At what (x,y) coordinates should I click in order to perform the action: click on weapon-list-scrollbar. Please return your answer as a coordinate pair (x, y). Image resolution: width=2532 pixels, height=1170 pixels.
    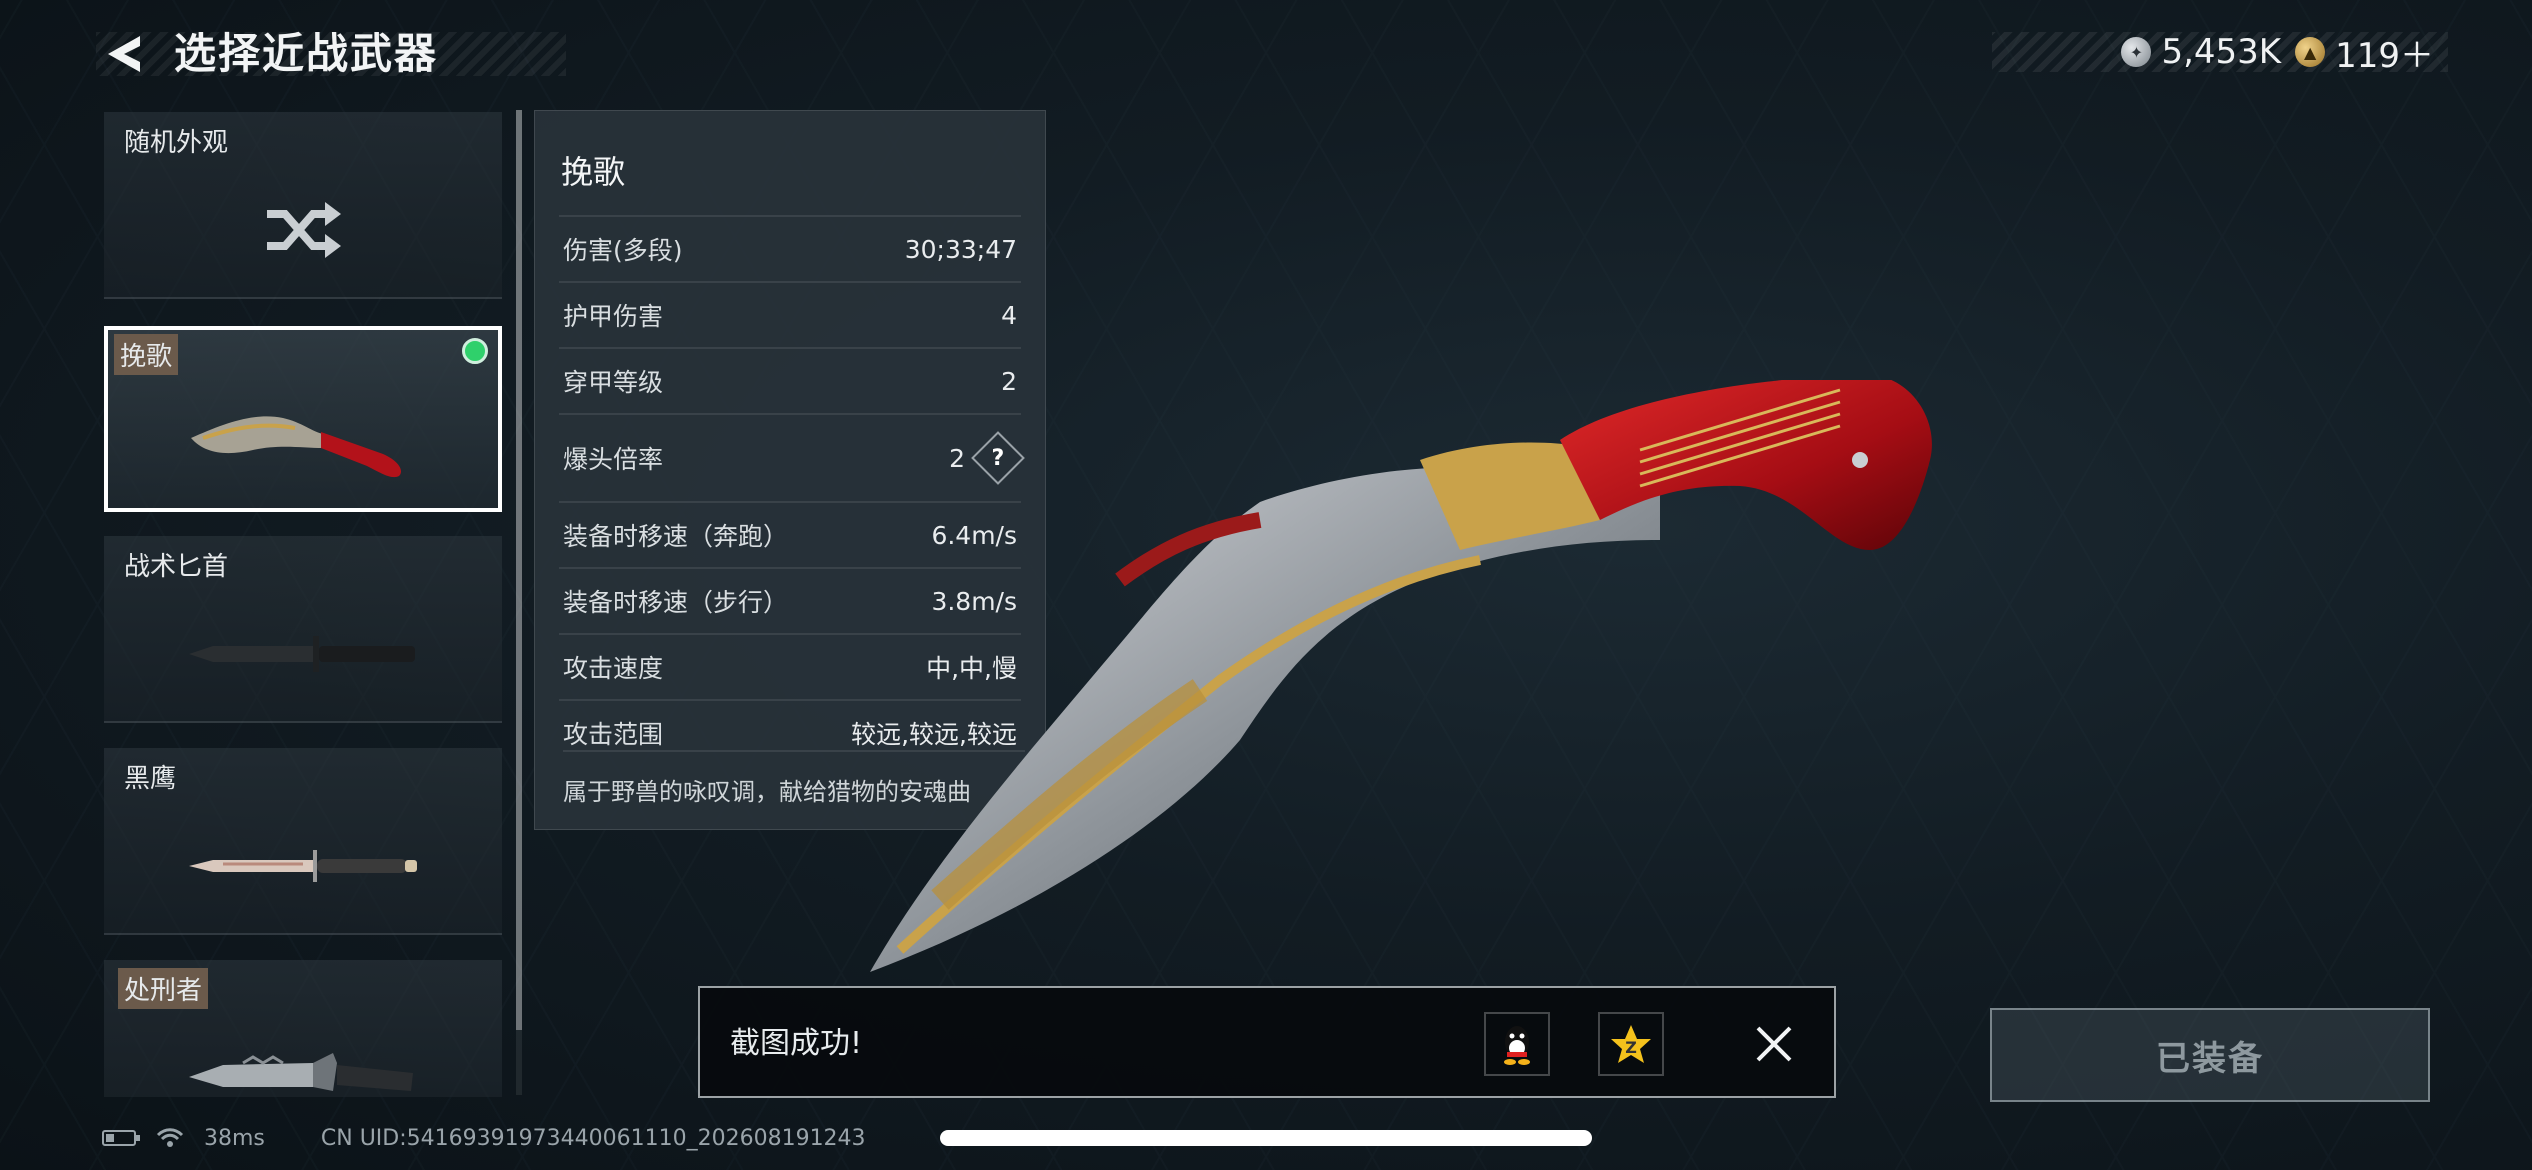
    Looking at the image, I should click on (519, 602).